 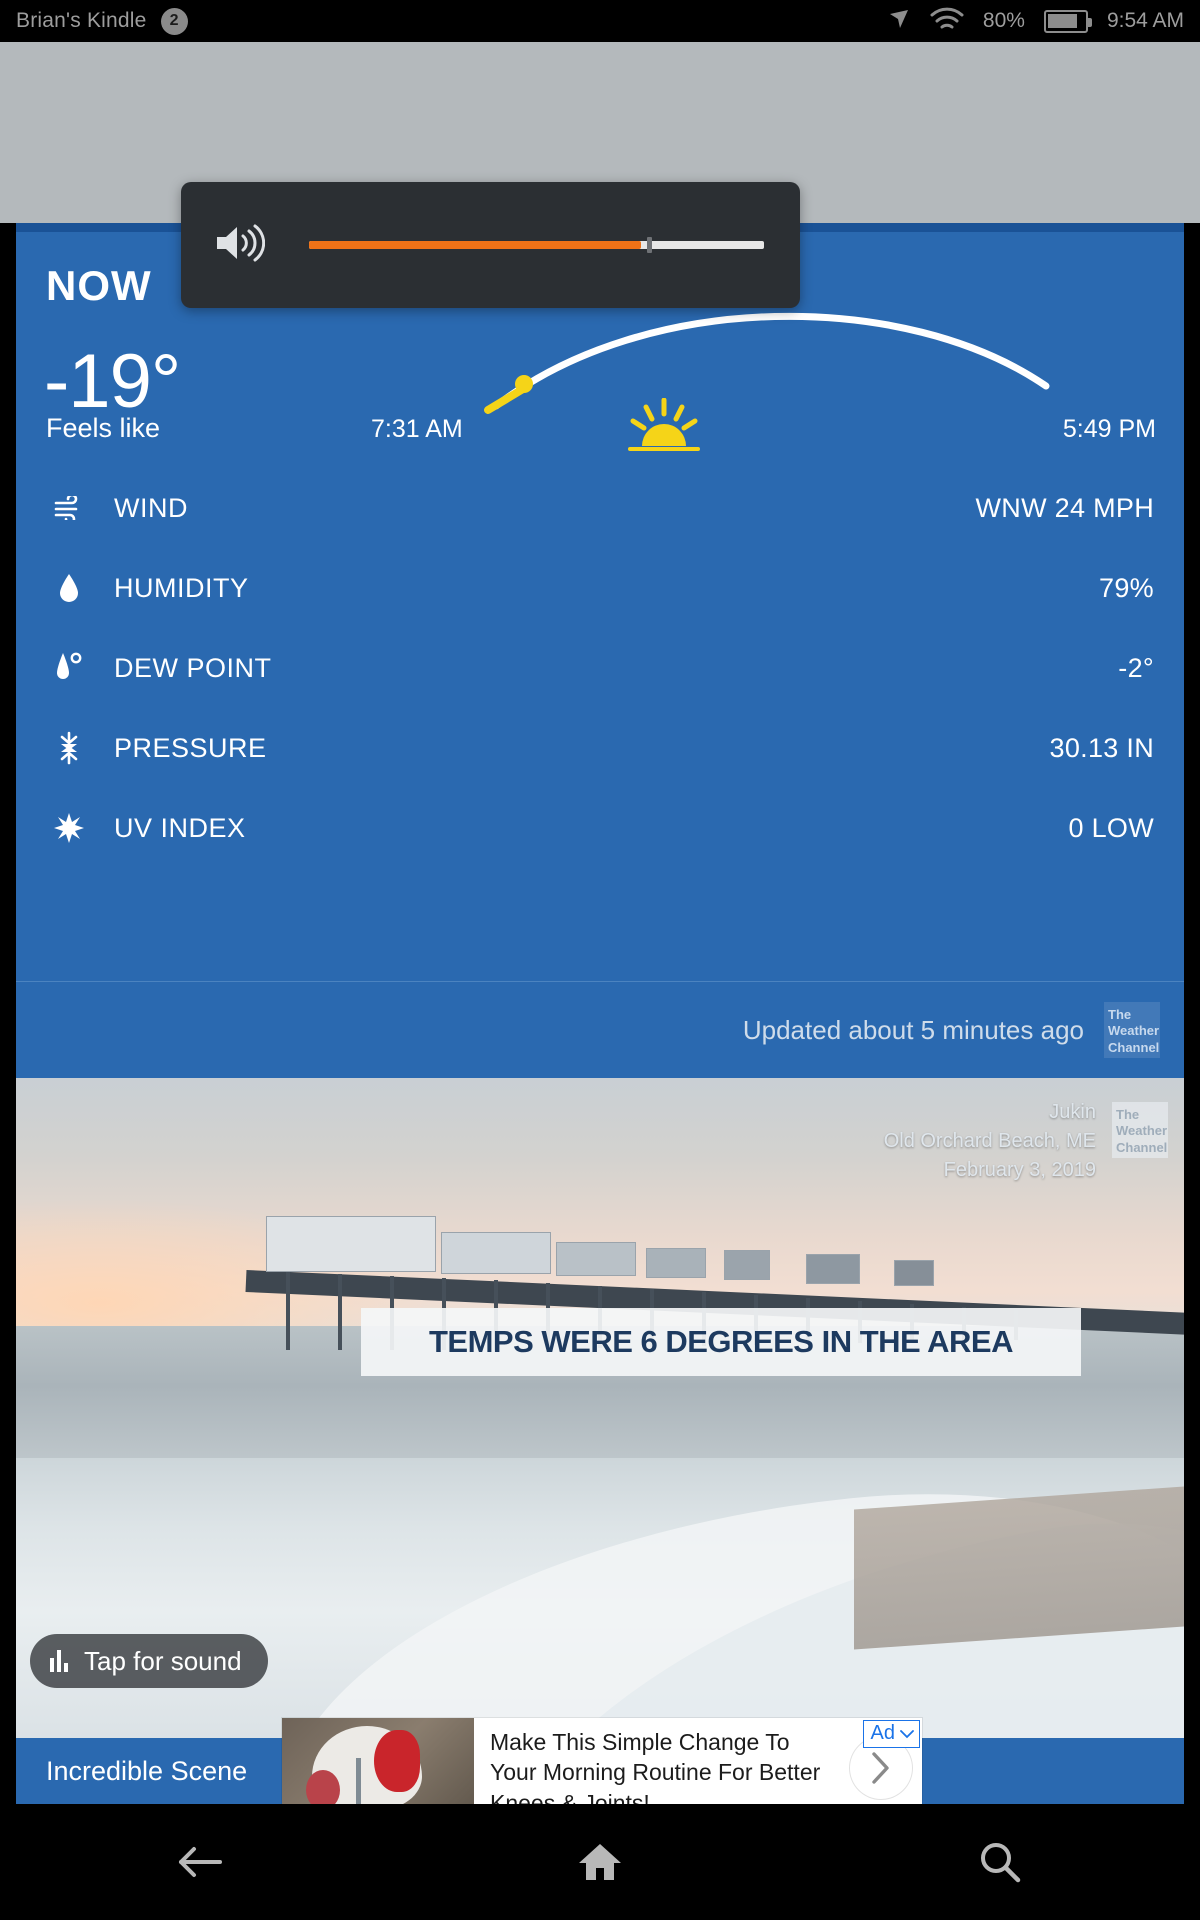 I want to click on now-label: NOW, so click(x=99, y=285).